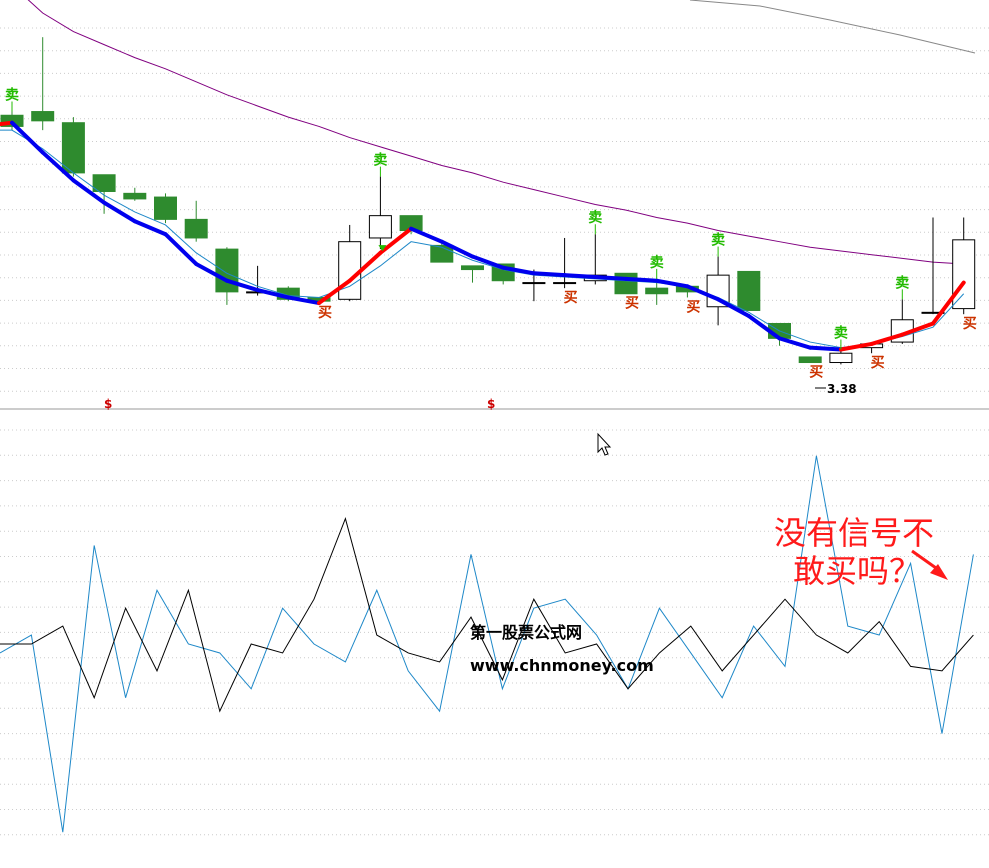 Image resolution: width=989 pixels, height=868 pixels. I want to click on watermark-name: 第一股票公式网, so click(526, 632).